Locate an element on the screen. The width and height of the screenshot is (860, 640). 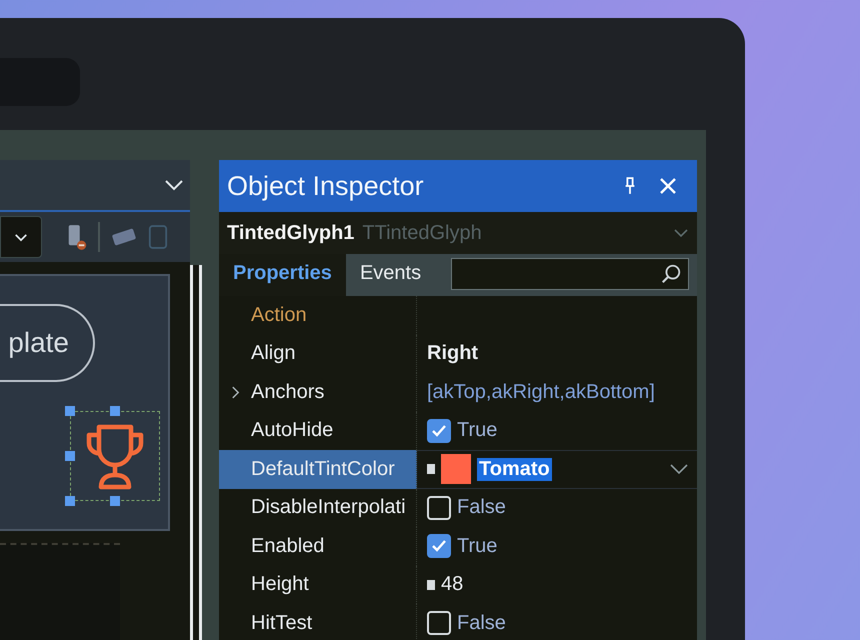
property-name: Action is located at coordinates (279, 315).